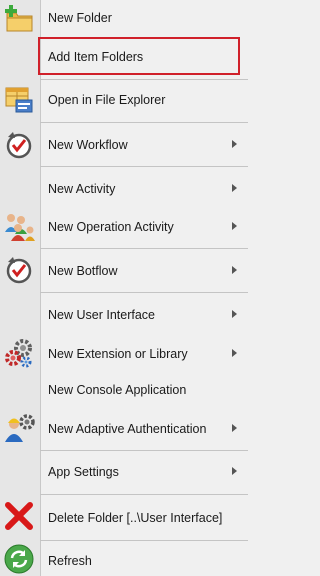 The width and height of the screenshot is (320, 576). I want to click on menu-item-new-folder: New Folder, so click(124, 18).